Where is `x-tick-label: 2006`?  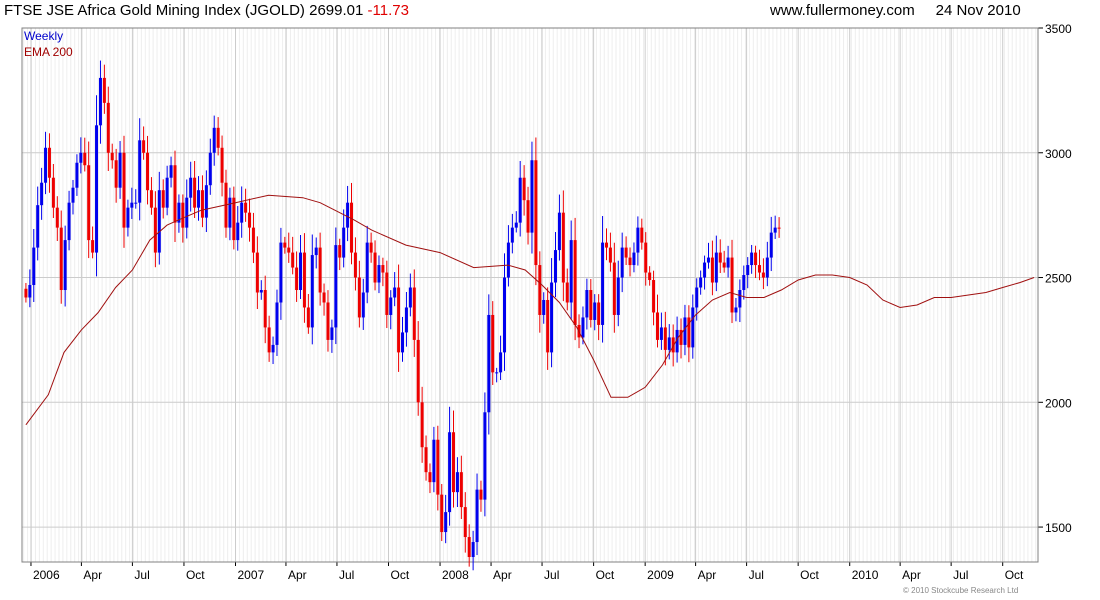
x-tick-label: 2006 is located at coordinates (46, 575).